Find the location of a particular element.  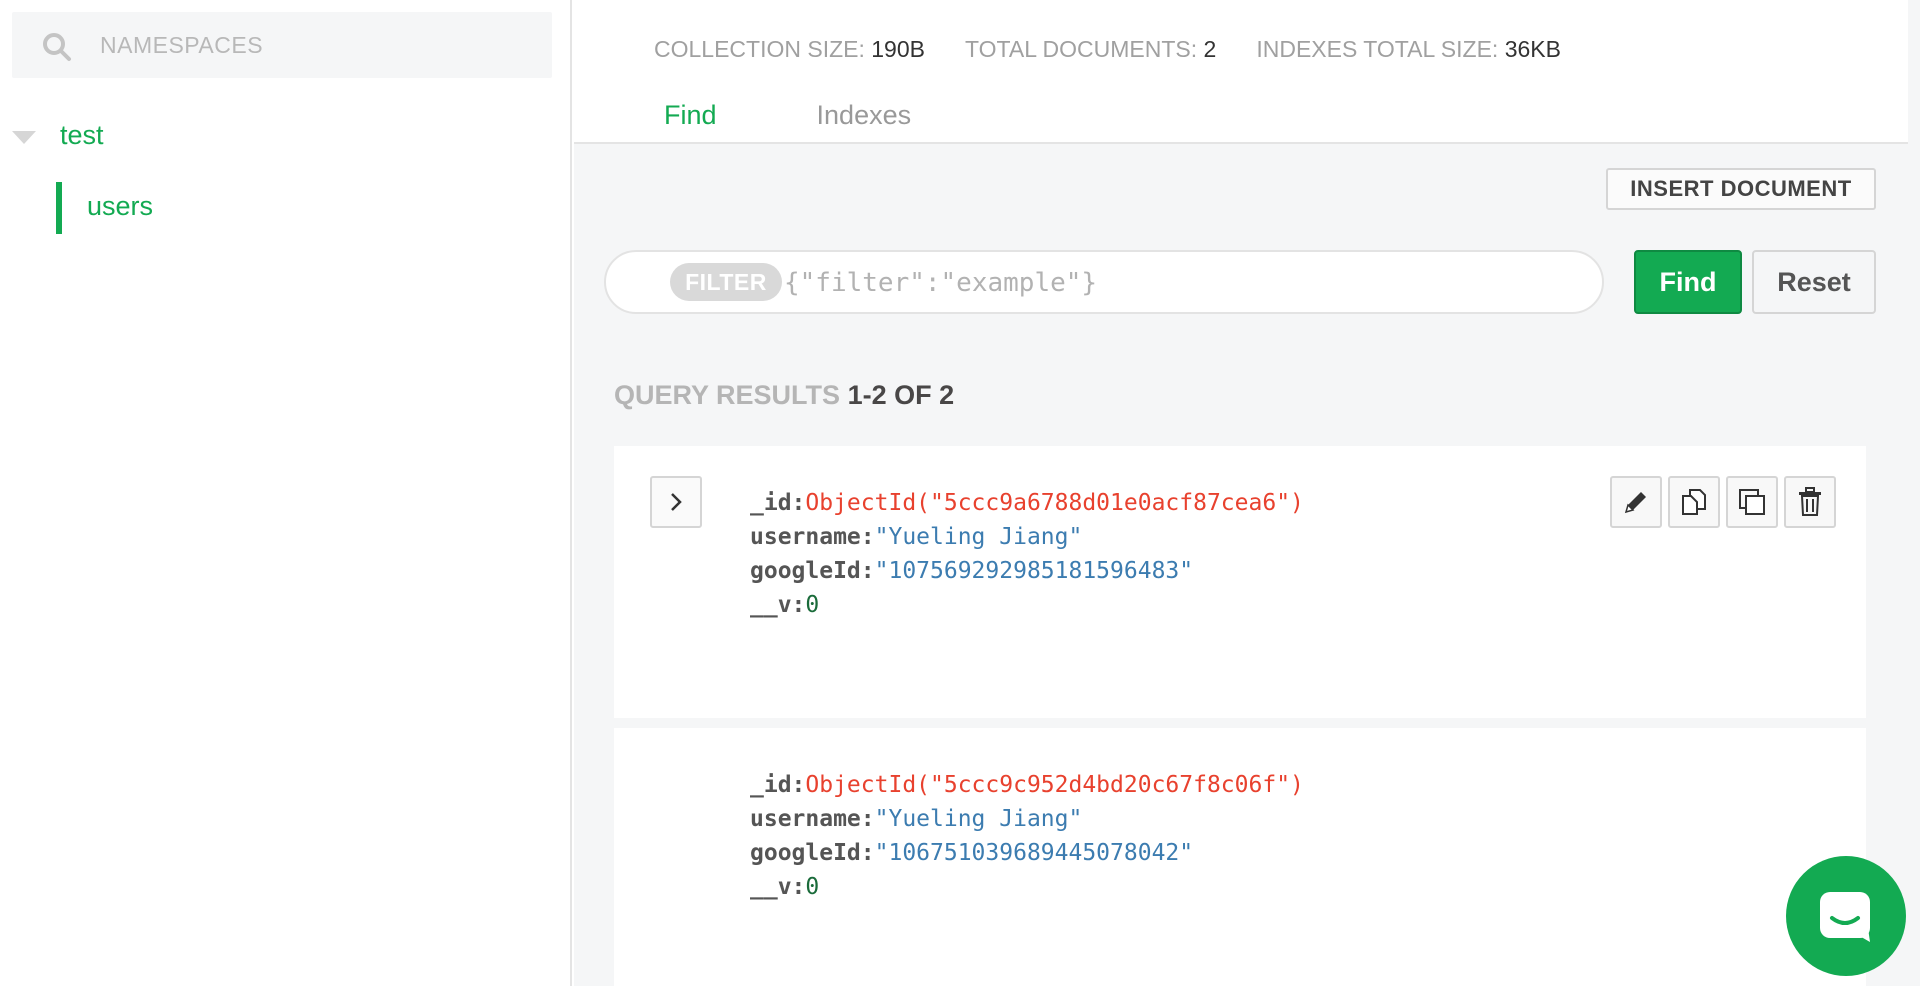

filter-bar: FILTER is located at coordinates (1104, 282).